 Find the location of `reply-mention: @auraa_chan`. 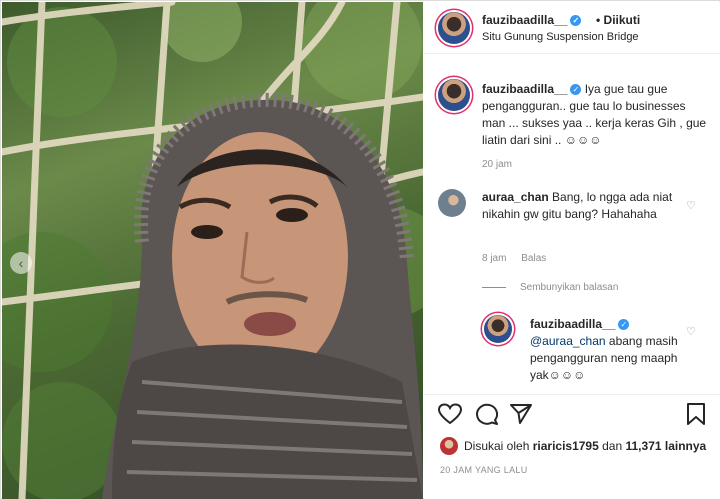

reply-mention: @auraa_chan is located at coordinates (568, 341).